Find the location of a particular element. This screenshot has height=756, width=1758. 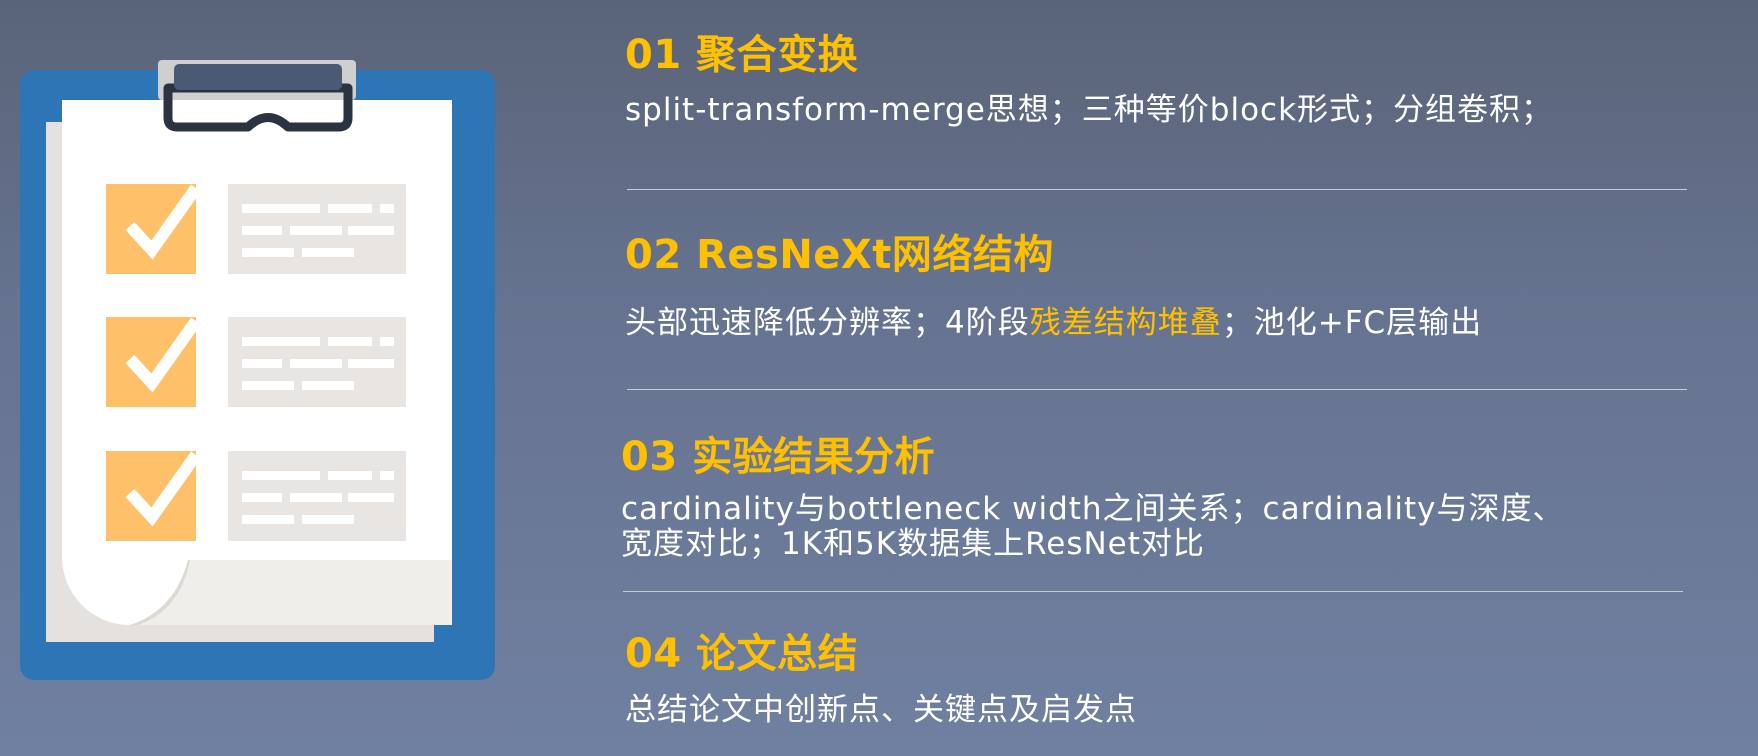

section-desc-03-line2: 宽度对比；1K和5K数据集上ResNet对比 is located at coordinates (913, 544).